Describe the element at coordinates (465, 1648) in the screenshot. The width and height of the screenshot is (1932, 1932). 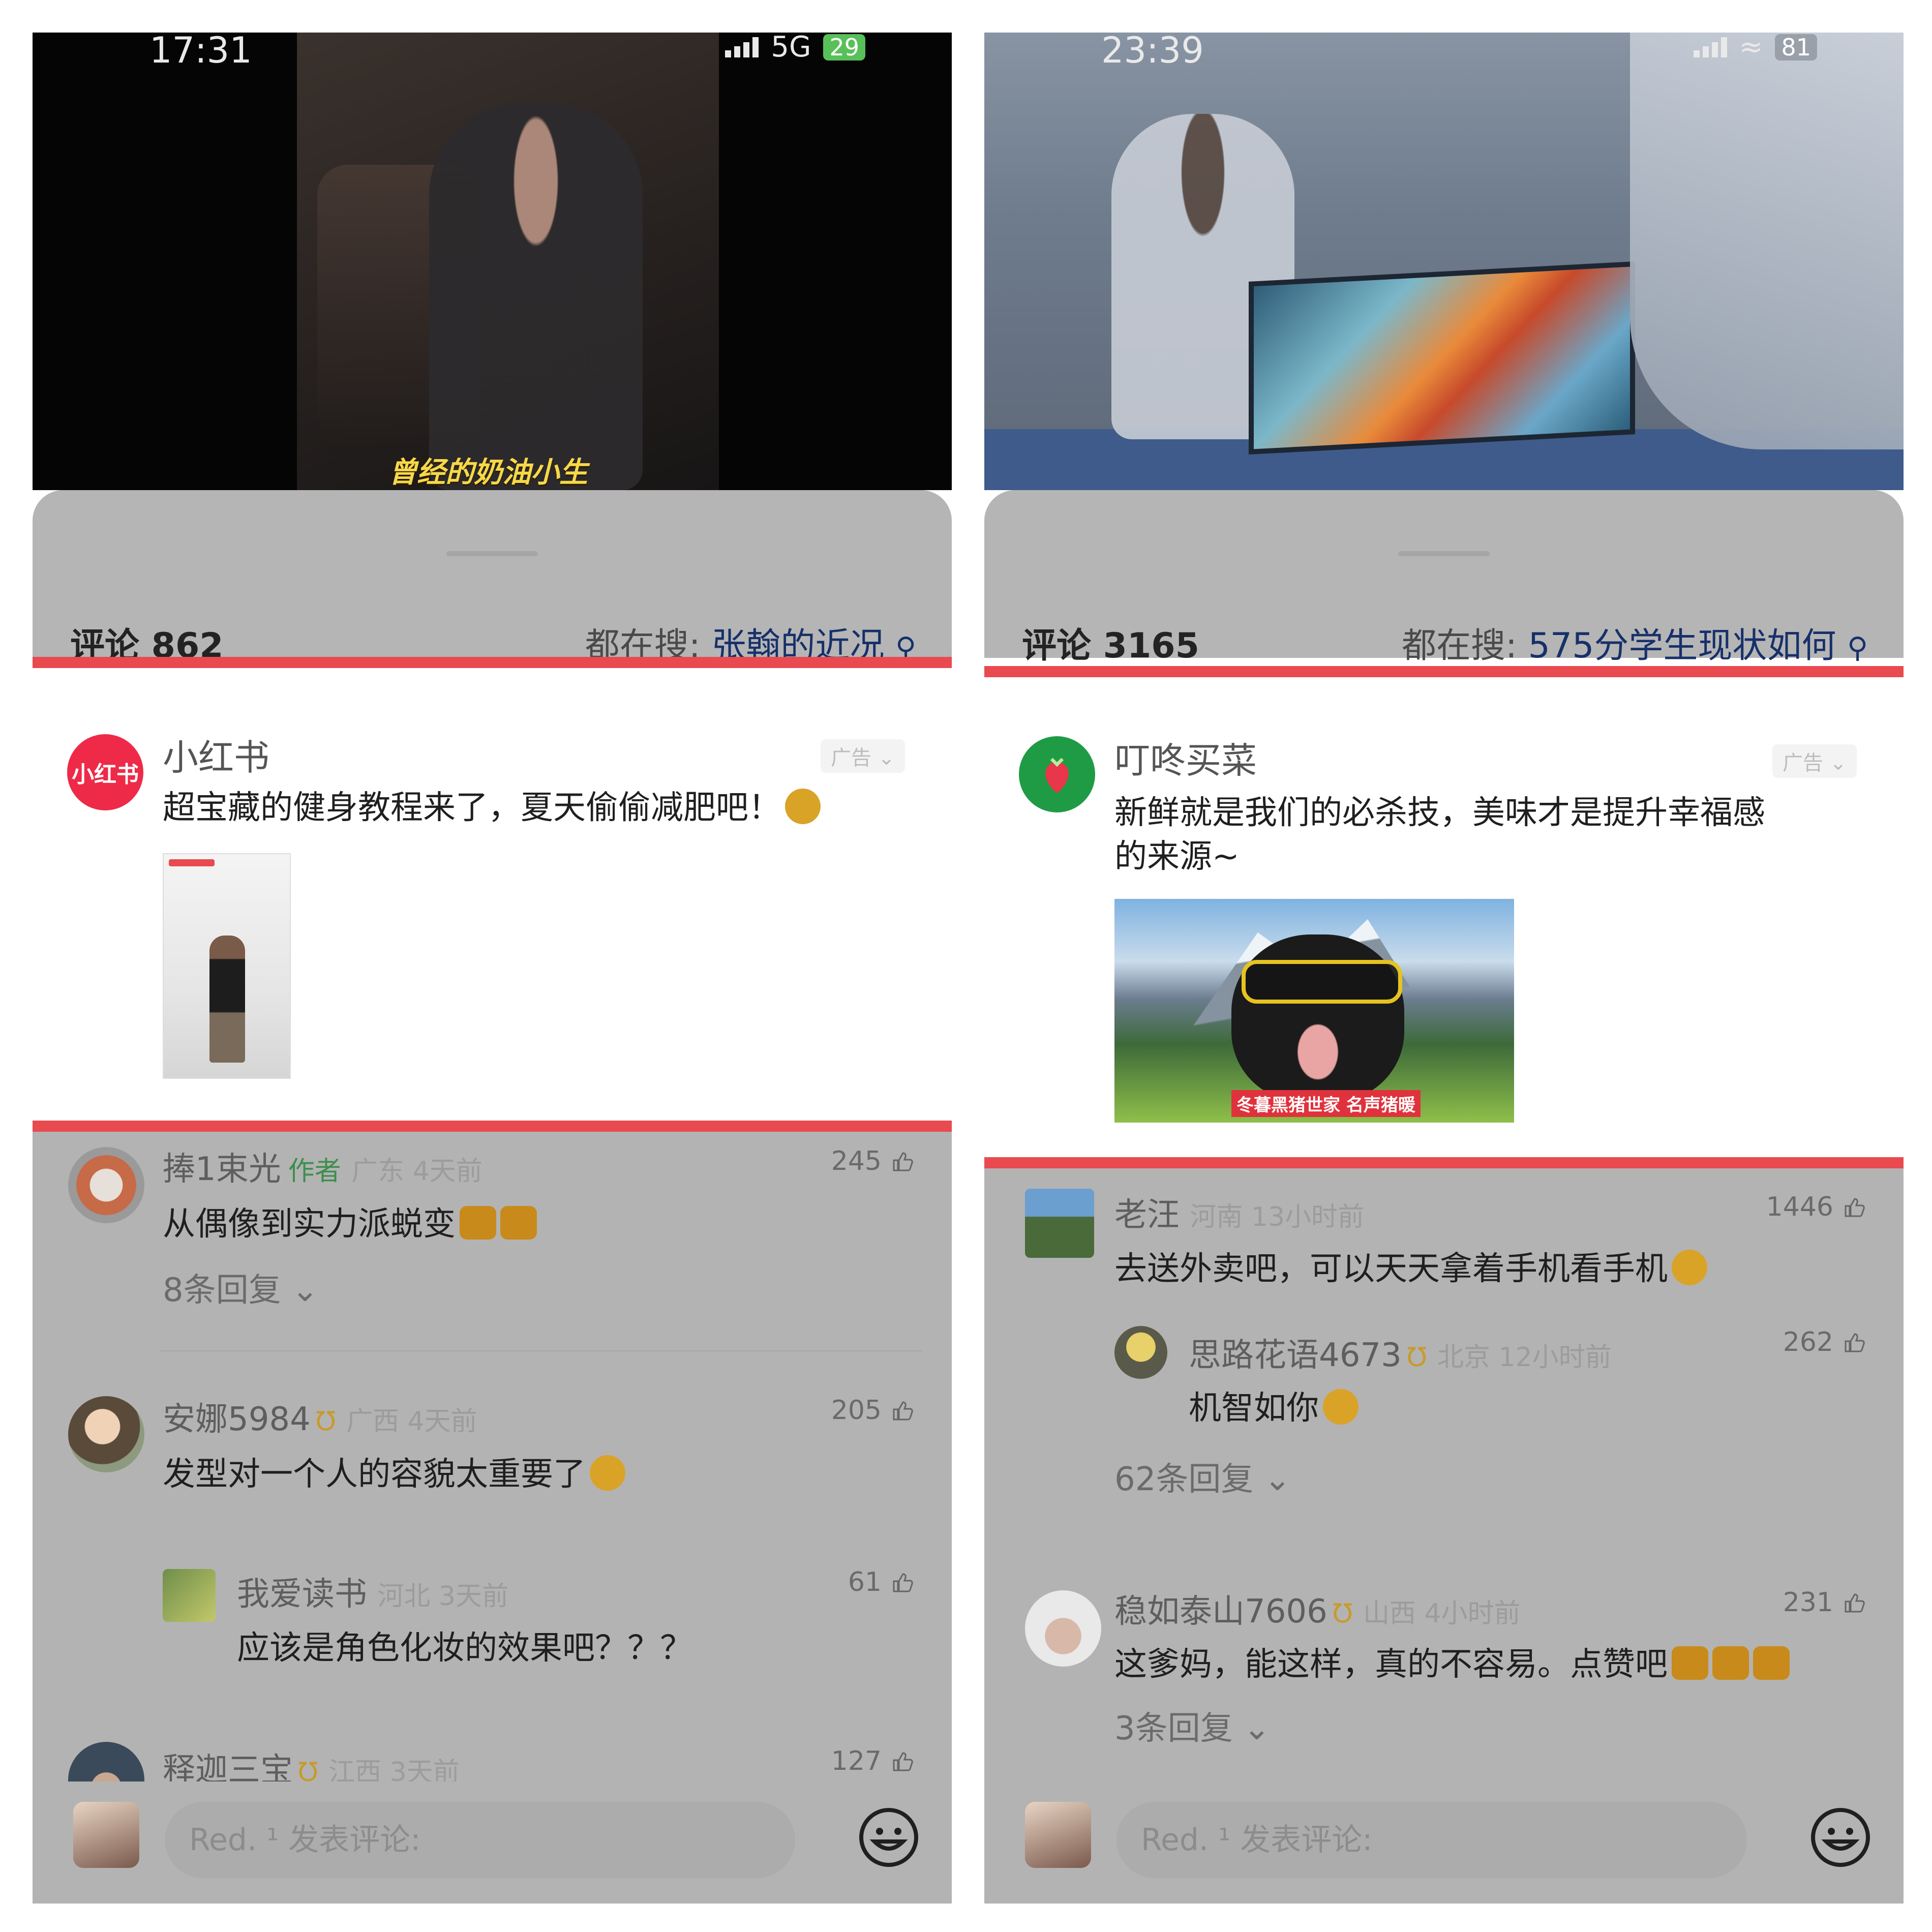
I see `reply-text: 应该是角色化妆的效果吧？？？` at that location.